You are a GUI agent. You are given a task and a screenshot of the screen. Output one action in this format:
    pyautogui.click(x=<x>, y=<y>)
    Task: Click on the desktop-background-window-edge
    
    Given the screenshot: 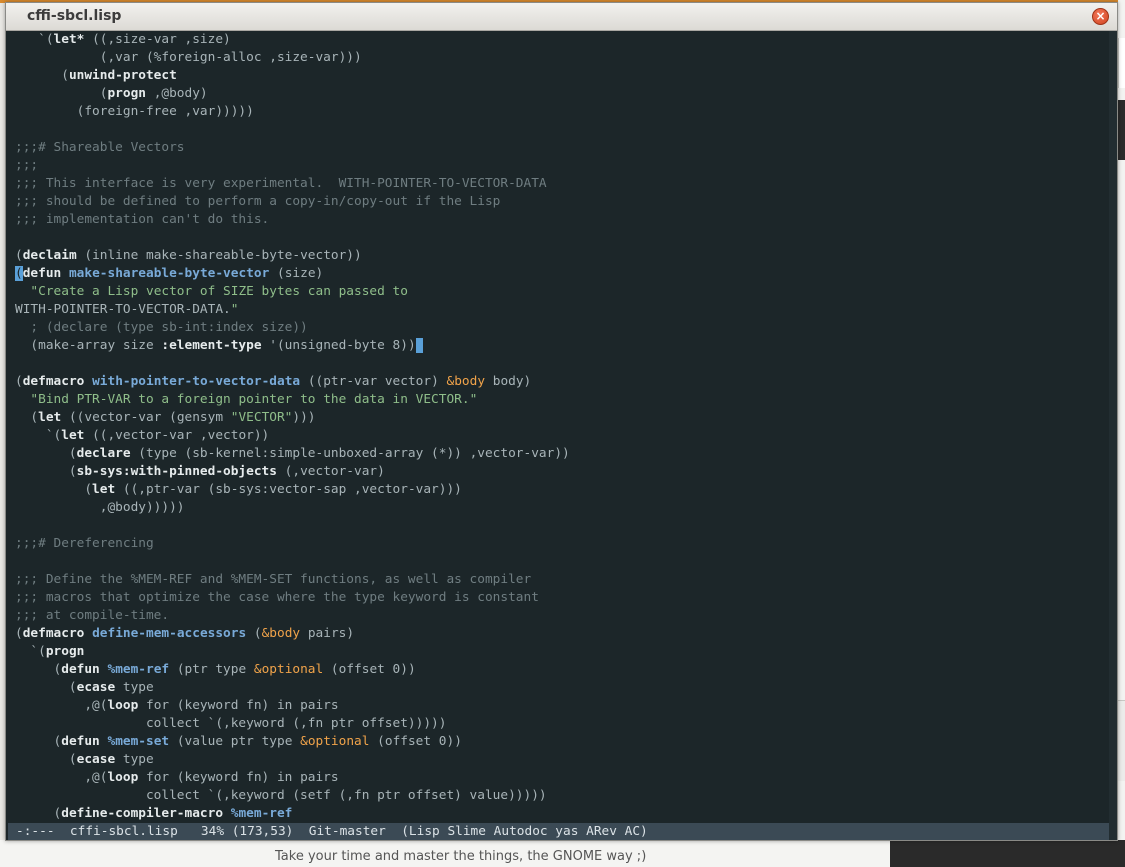 What is the action you would take?
    pyautogui.click(x=1121, y=433)
    